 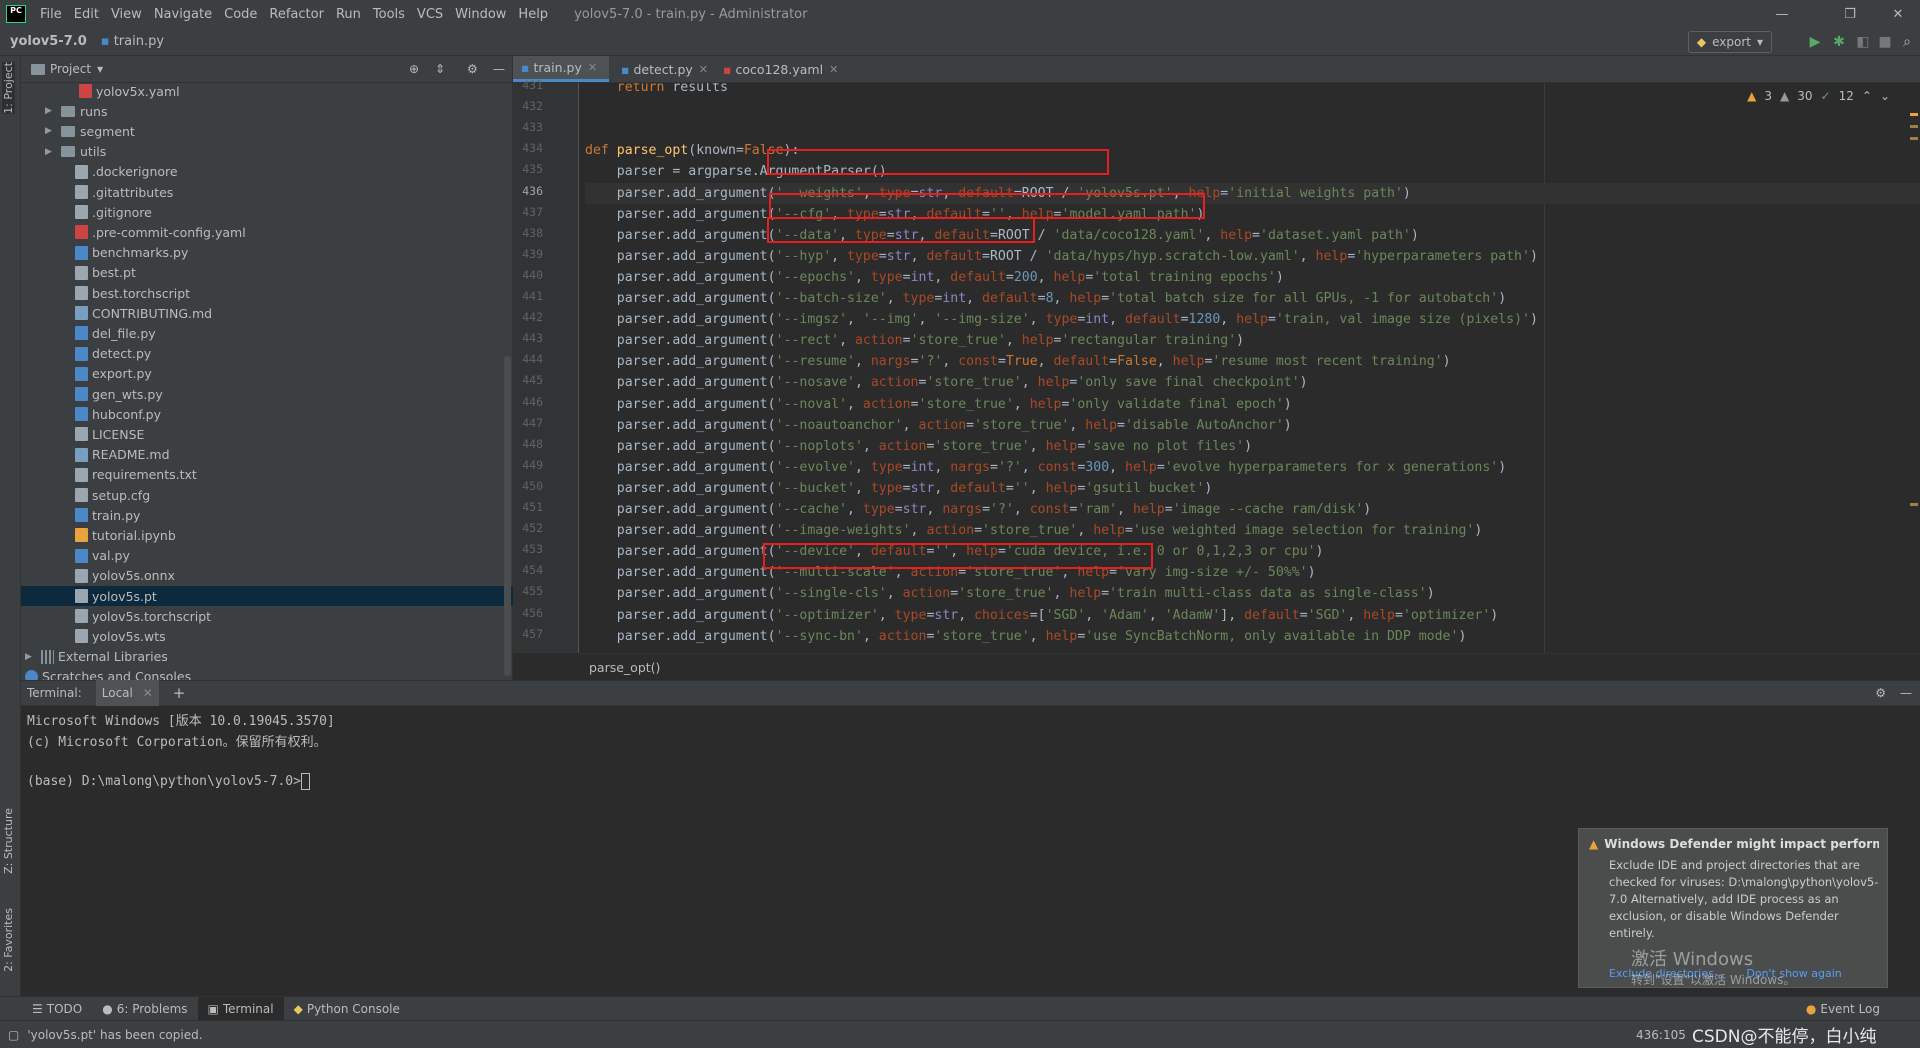 I want to click on menu-code: Code, so click(x=240, y=14).